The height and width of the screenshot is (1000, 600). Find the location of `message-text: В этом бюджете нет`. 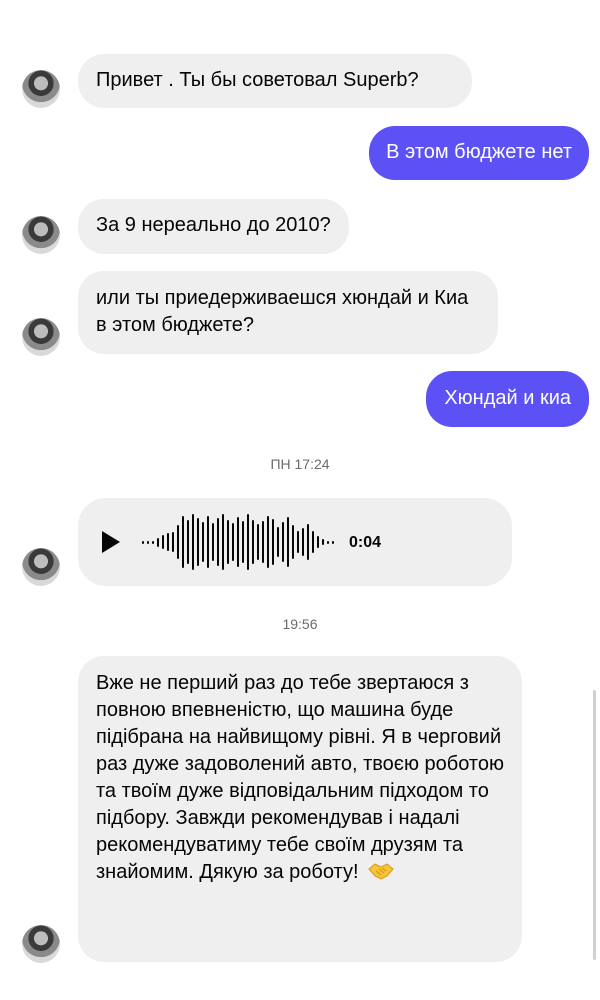

message-text: В этом бюджете нет is located at coordinates (479, 152).